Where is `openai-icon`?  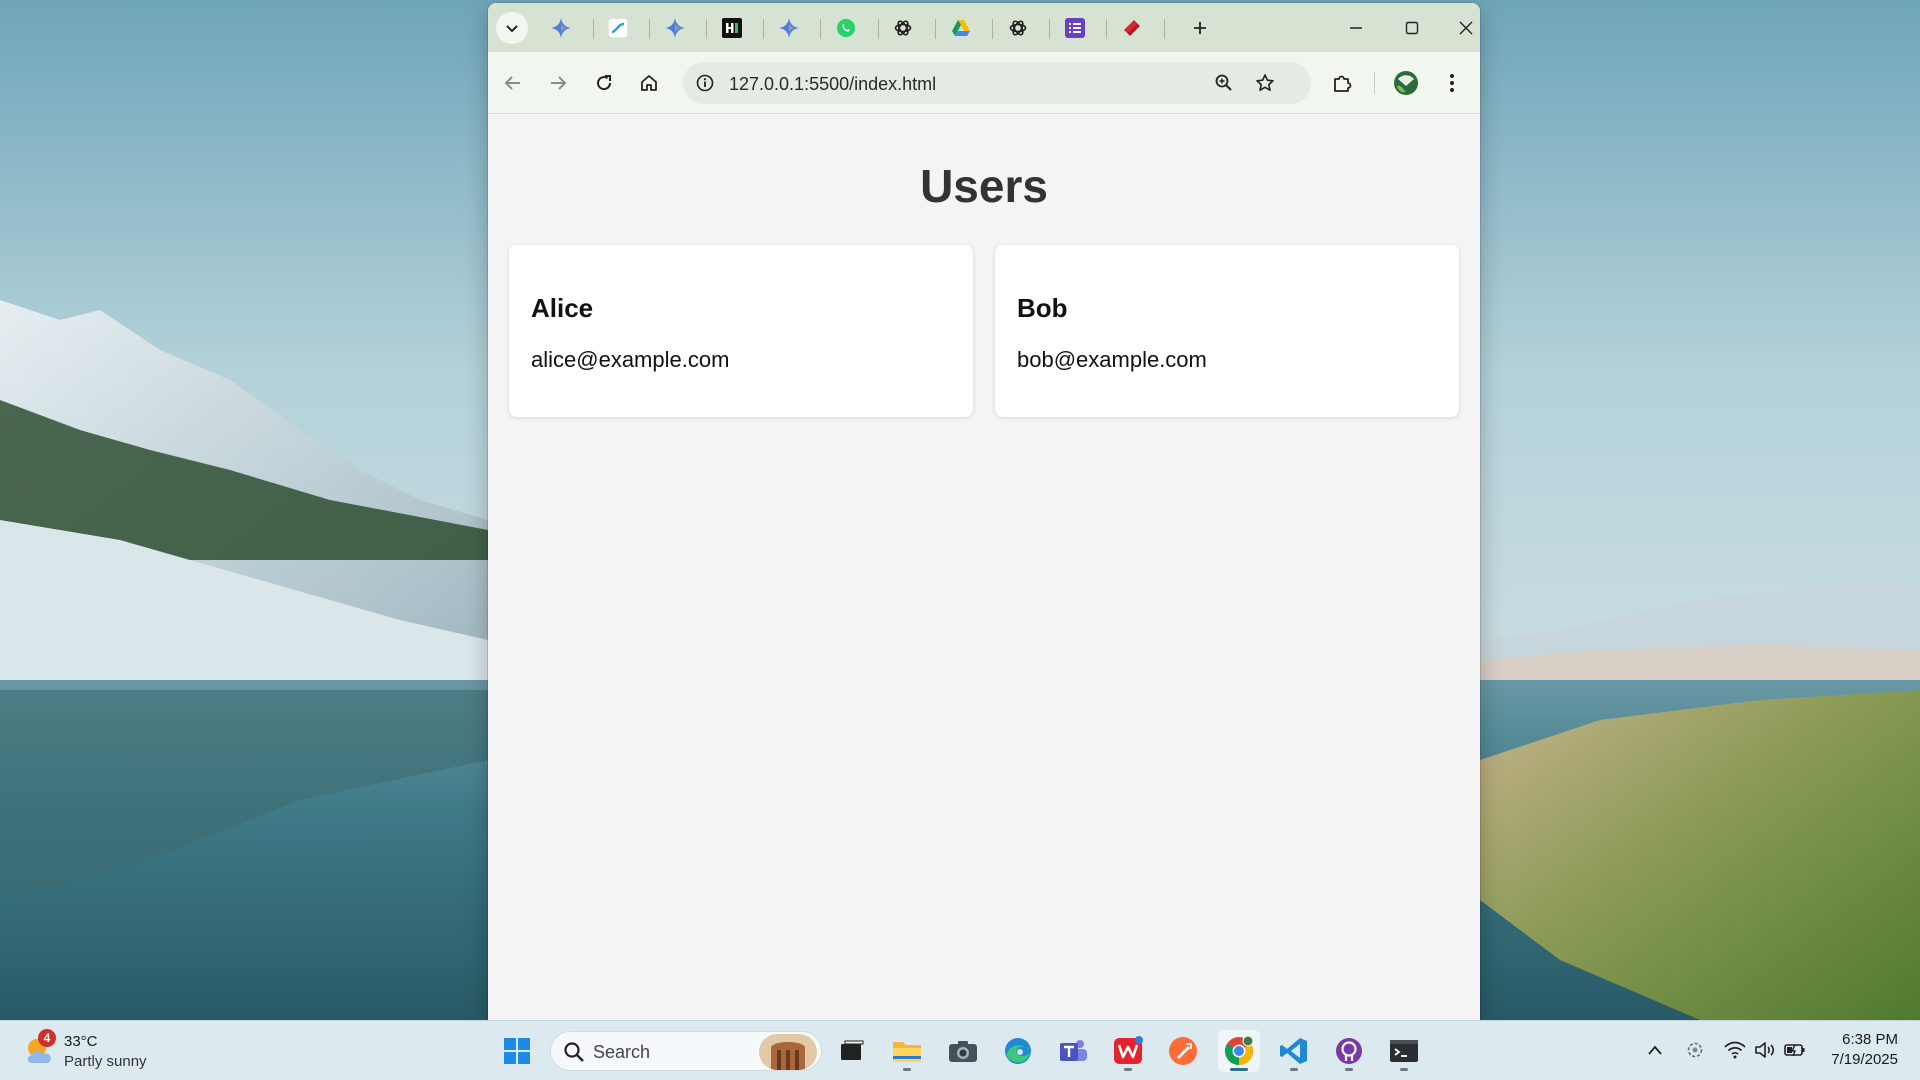
openai-icon is located at coordinates (1018, 28).